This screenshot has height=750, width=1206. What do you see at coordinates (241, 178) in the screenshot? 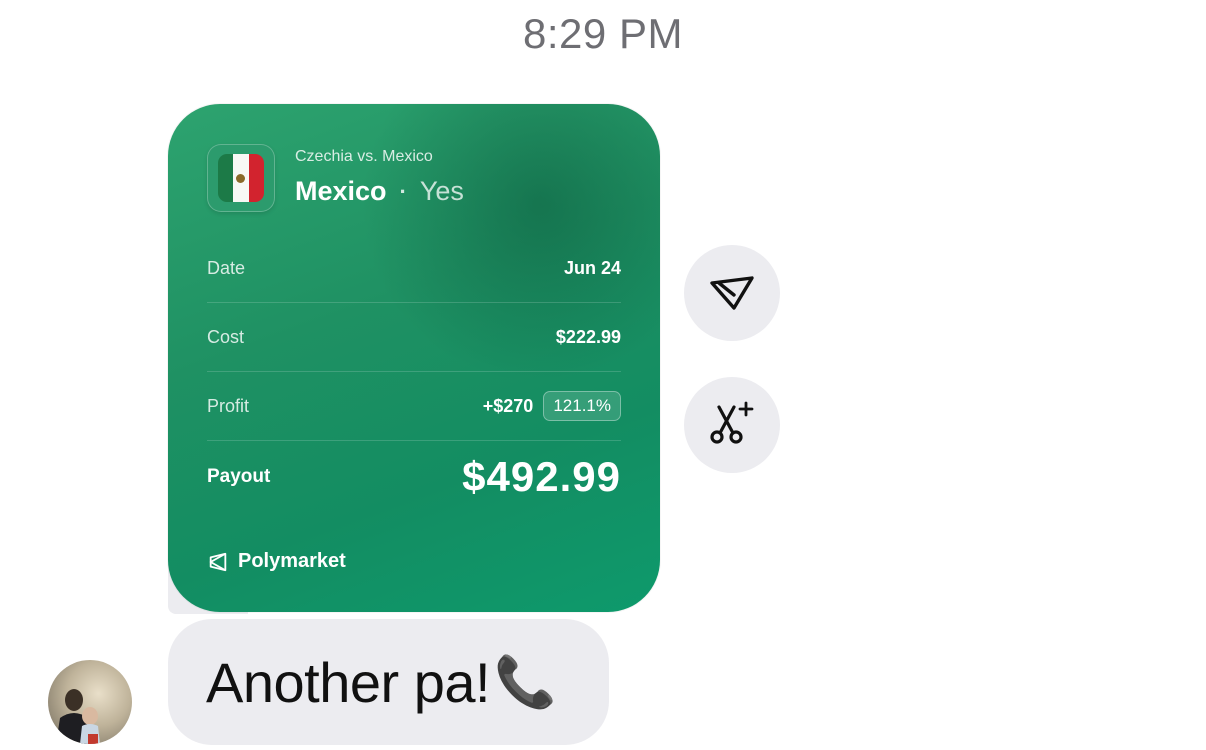
I see `mexico-flag-icon` at bounding box center [241, 178].